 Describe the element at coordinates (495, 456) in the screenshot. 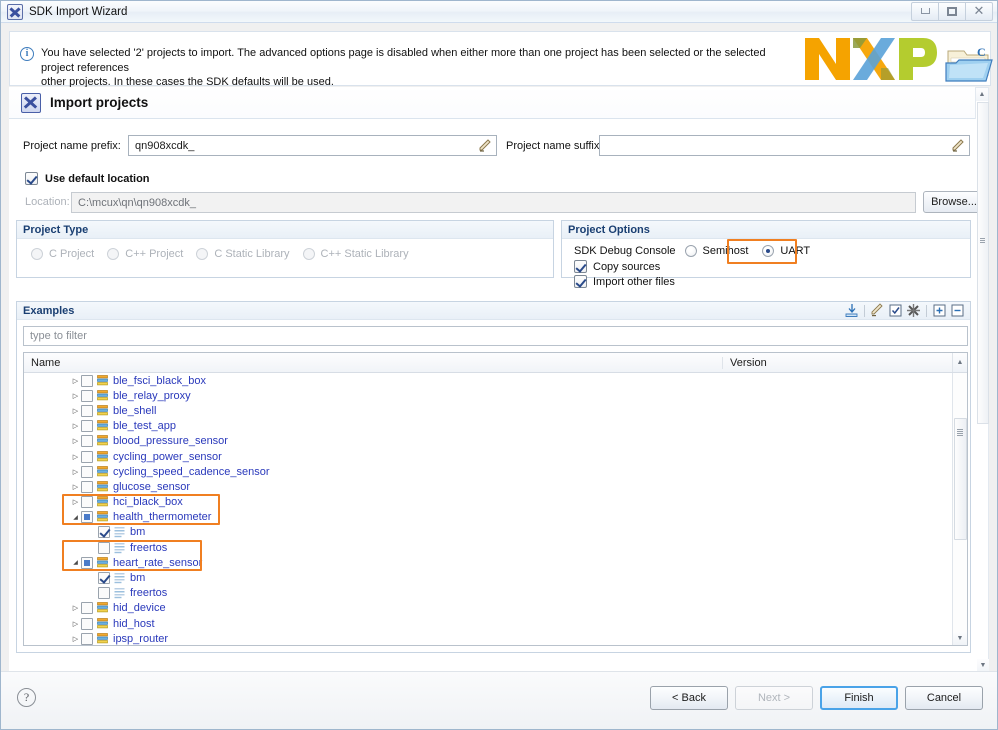

I see `tree-row: cycling_power_sensor` at that location.